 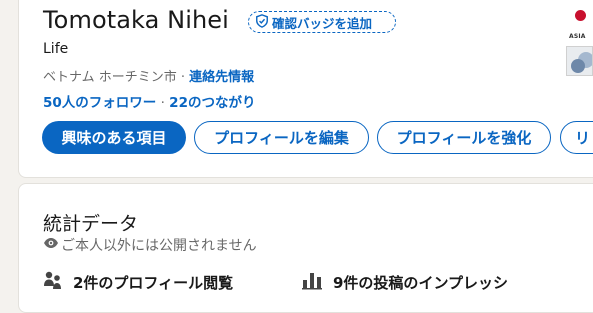 I want to click on profile-location-row: ベトナム ホーチミン市 · 連絡先情報, so click(x=148, y=75).